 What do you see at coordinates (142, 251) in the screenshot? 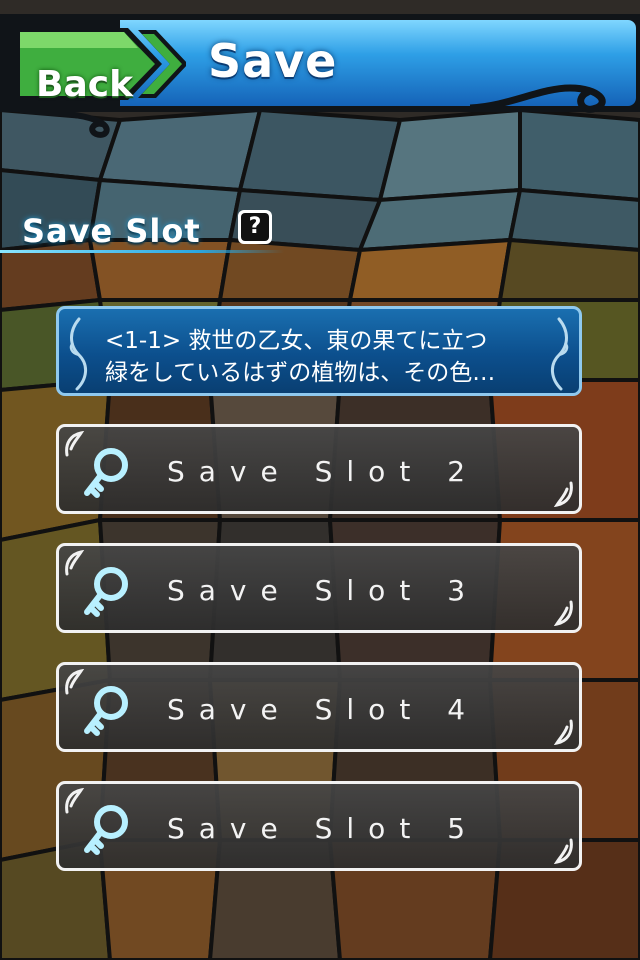
I see `section-underline` at bounding box center [142, 251].